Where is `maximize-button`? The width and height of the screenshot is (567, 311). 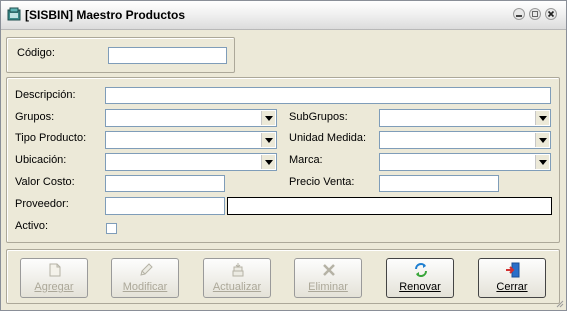 maximize-button is located at coordinates (535, 14).